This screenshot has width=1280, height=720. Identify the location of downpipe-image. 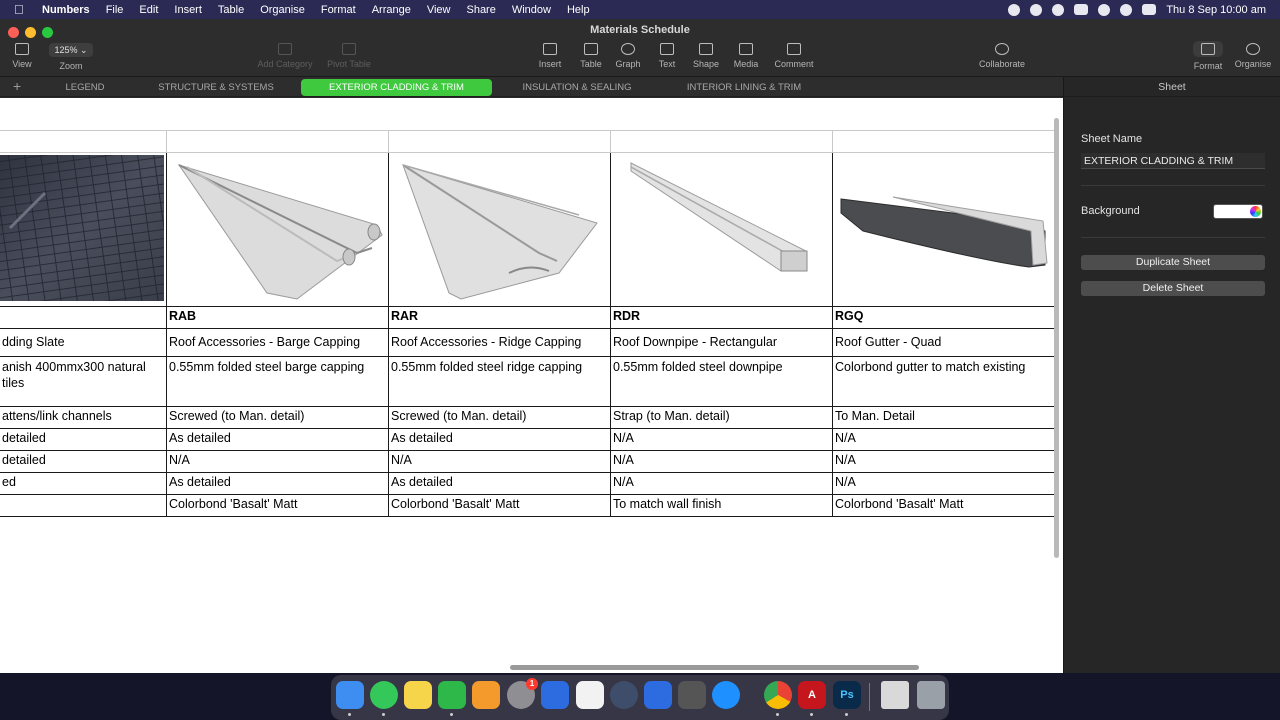
(721, 229).